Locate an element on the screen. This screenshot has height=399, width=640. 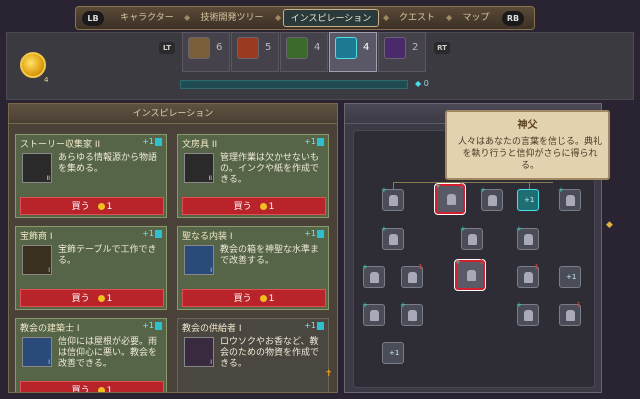
card-description: ロウソクやお香など、教会のための物資を作成できる。 is located at coordinates (270, 353).